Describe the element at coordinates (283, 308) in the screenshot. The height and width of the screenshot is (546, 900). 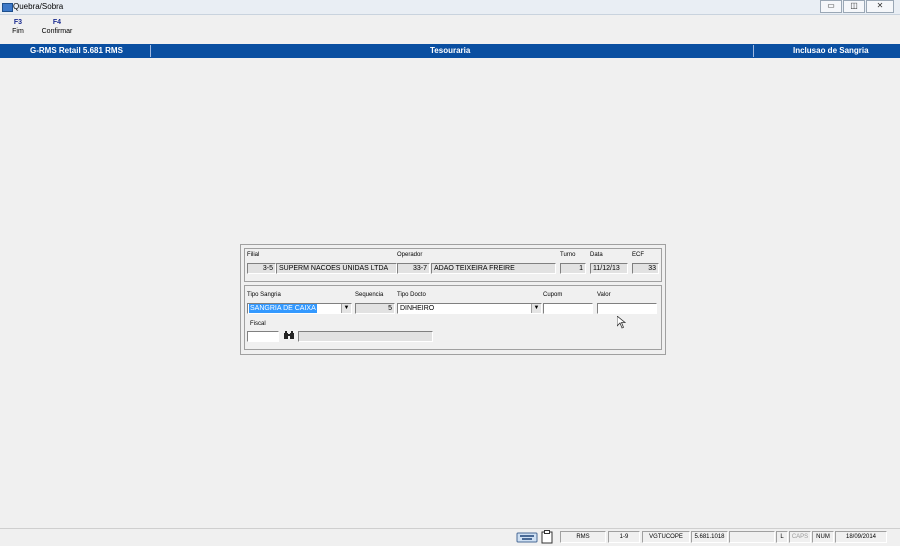
I see `tipo-sangria-value: SANGRIA DE CAIXA` at that location.